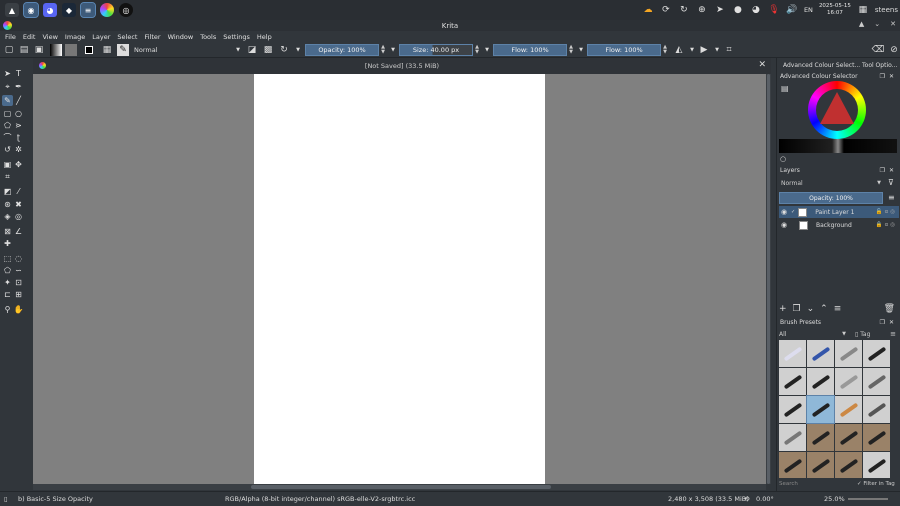  I want to click on volume-icon: 🔊, so click(792, 10).